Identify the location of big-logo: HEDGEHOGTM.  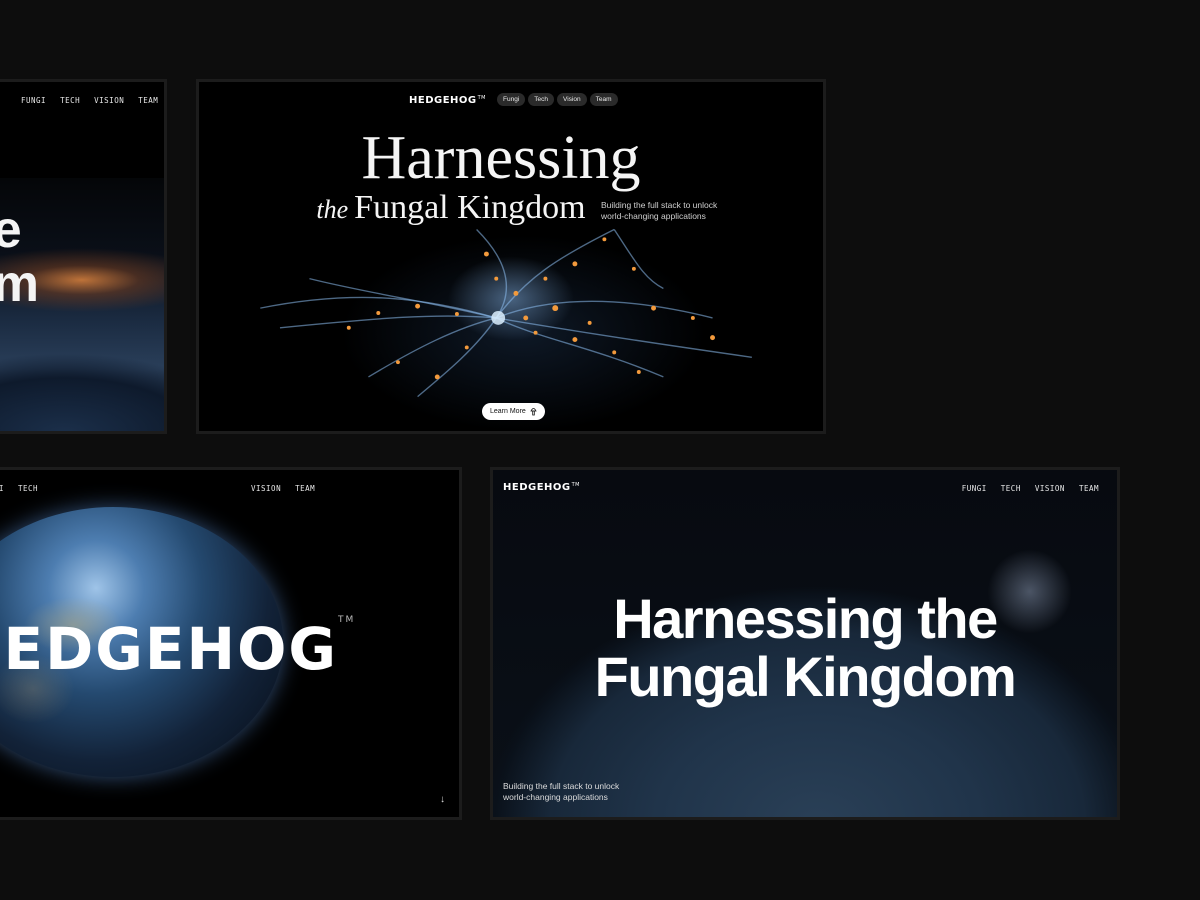
(177, 649).